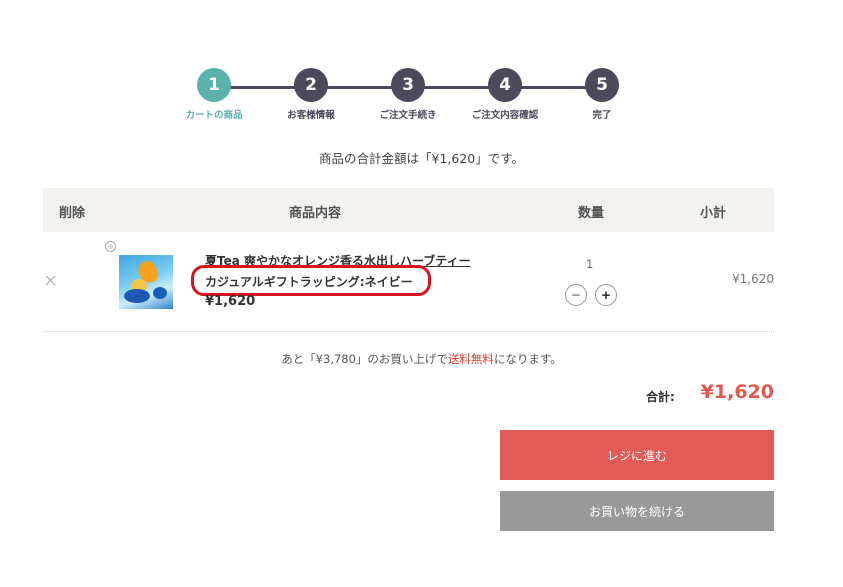 Image resolution: width=843 pixels, height=587 pixels. Describe the element at coordinates (214, 85) in the screenshot. I see `step-number: 1` at that location.